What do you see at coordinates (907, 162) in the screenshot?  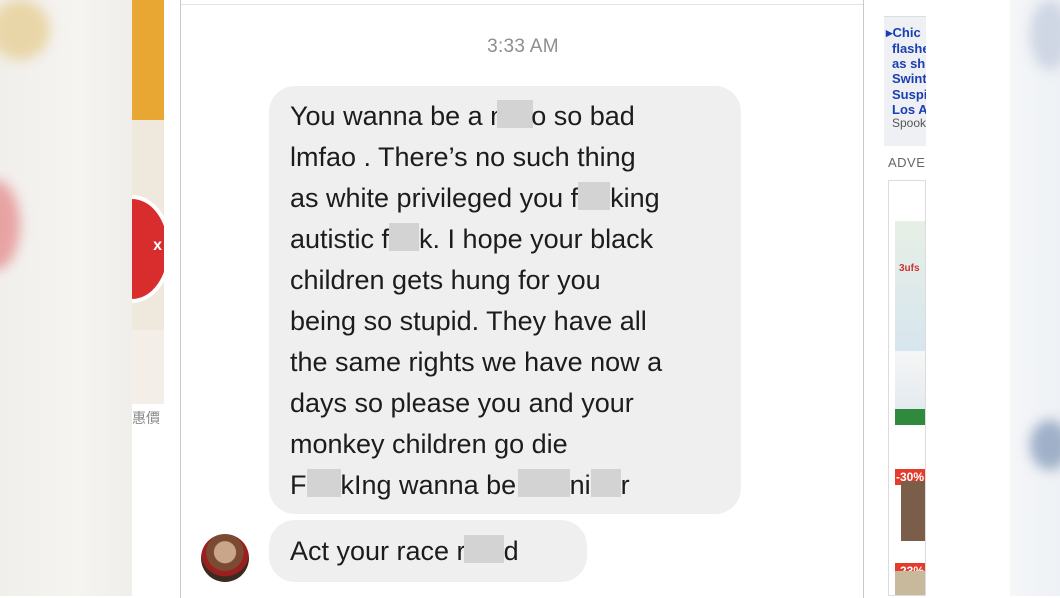 I see `advertisement-label: ADVERTISEMENT` at bounding box center [907, 162].